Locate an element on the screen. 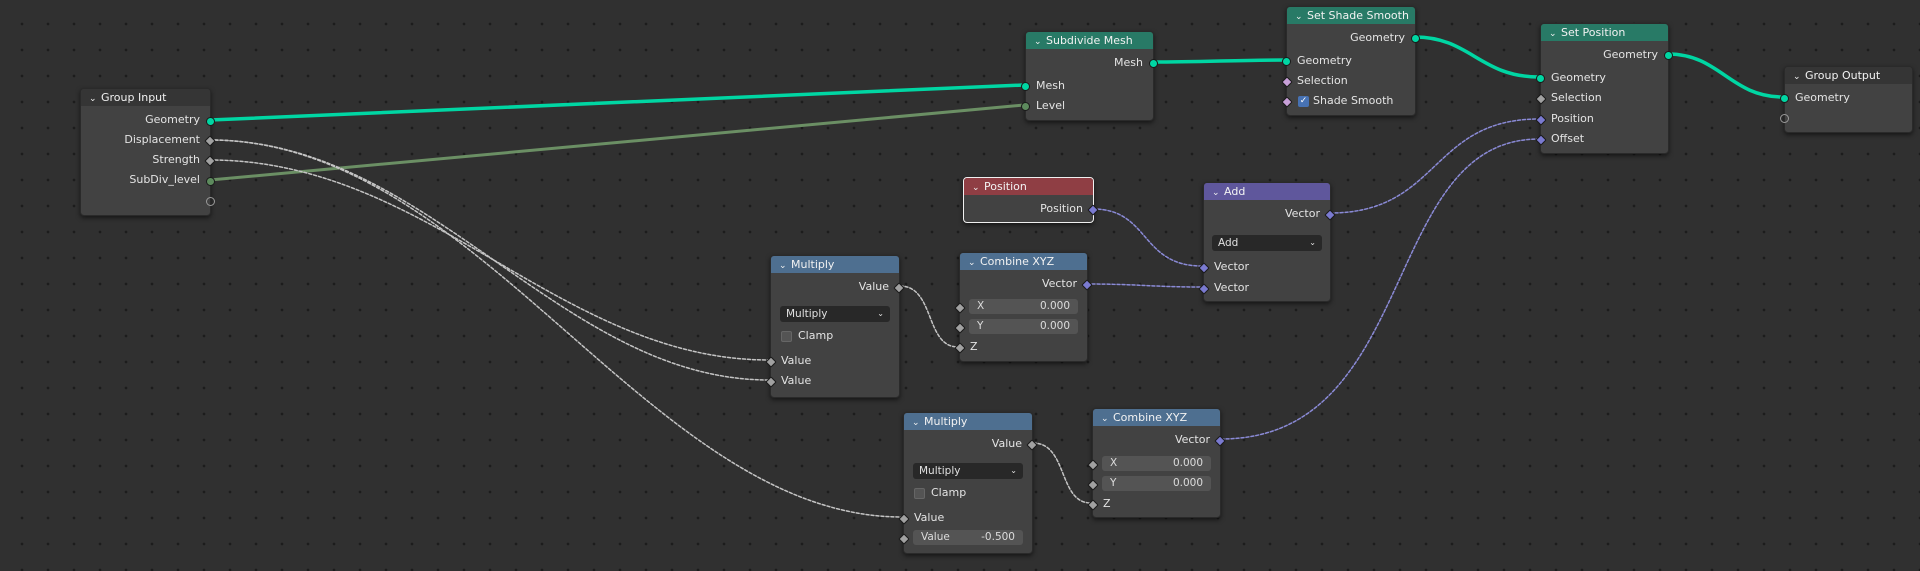 Image resolution: width=1920 pixels, height=571 pixels. operation-dropdown: Add ⌄ is located at coordinates (1267, 243).